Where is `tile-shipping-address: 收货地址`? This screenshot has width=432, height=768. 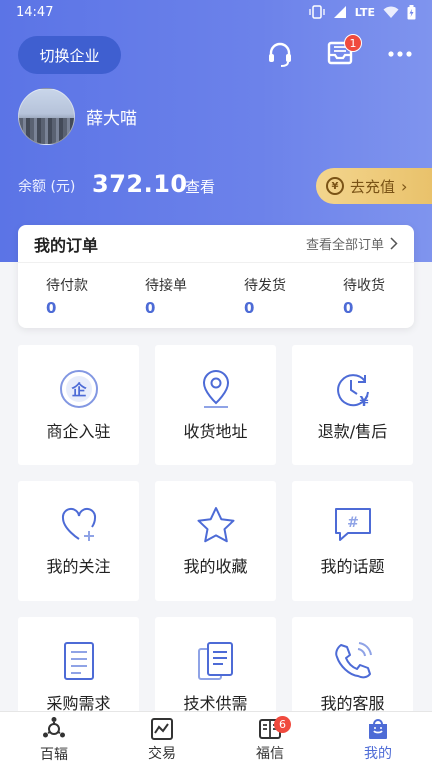
tile-shipping-address: 收货地址 is located at coordinates (215, 405).